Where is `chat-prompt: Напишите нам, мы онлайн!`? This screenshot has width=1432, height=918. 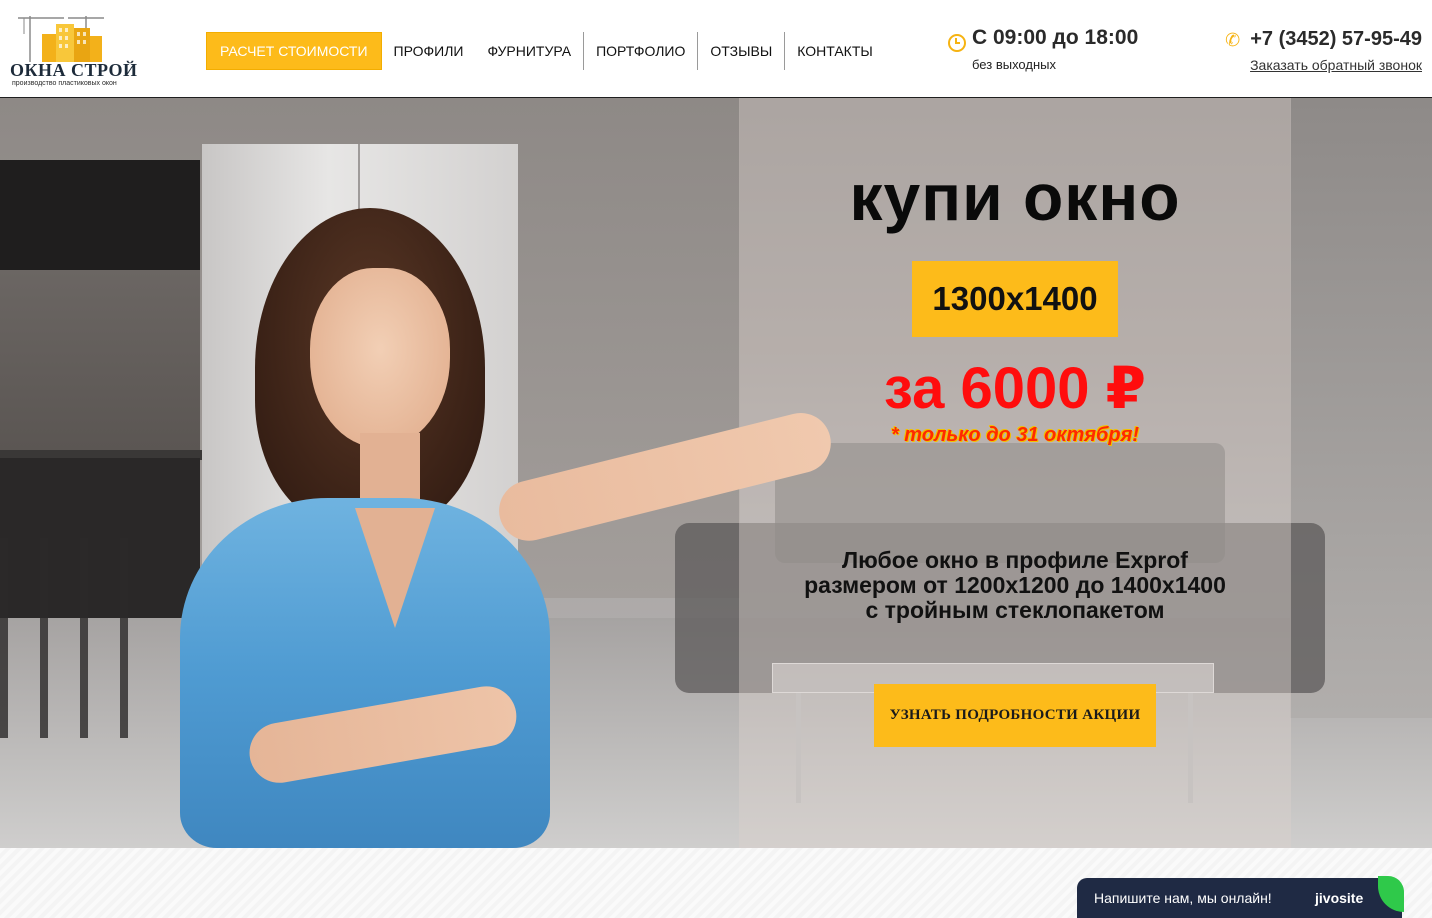
chat-prompt: Напишите нам, мы онлайн! is located at coordinates (1183, 898).